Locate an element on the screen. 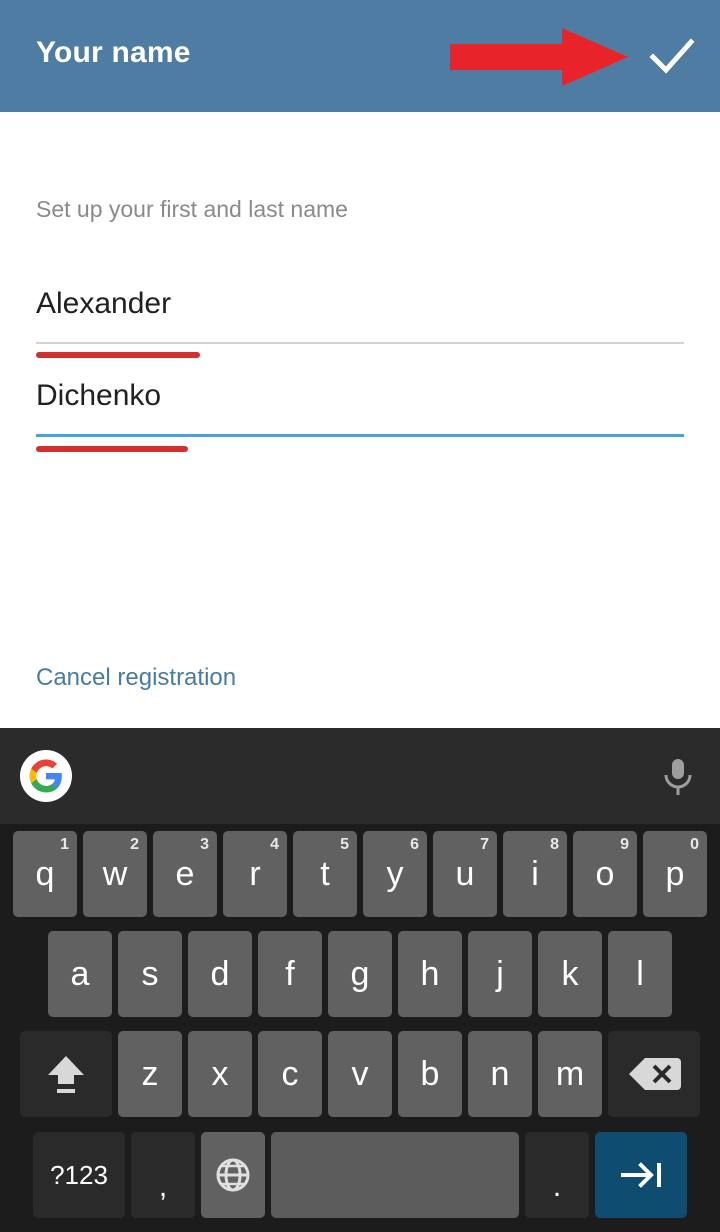 The image size is (720, 1232). key-h: h is located at coordinates (430, 974).